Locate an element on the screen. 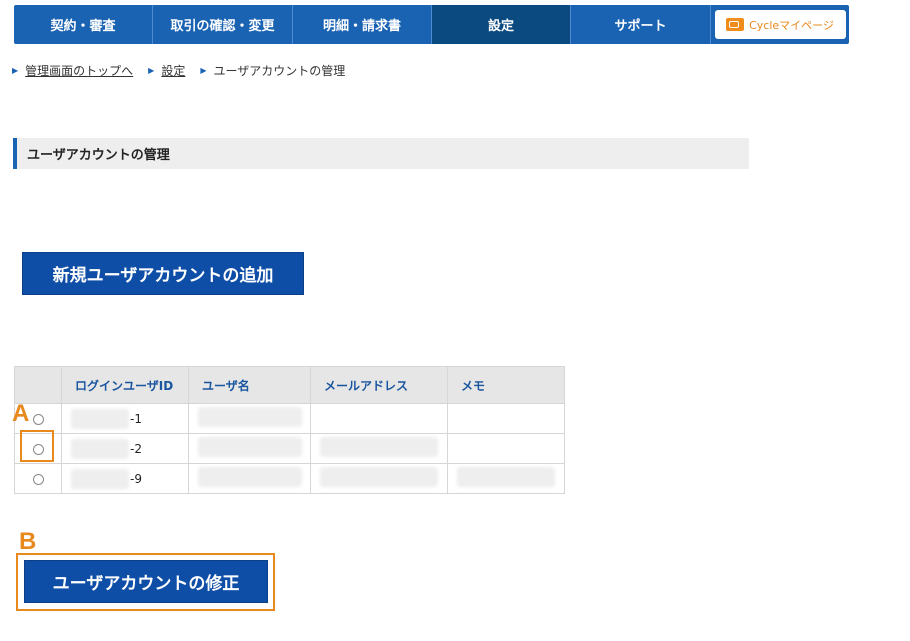 This screenshot has width=910, height=641. user-account-table: ログインユーザID ユーザ名 メールアドレス メモ -1 -2 -9 is located at coordinates (289, 430).